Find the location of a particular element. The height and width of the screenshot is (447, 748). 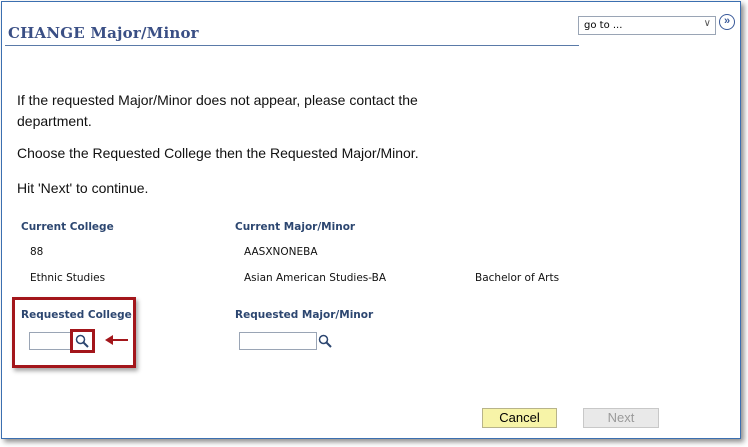

page-title: CHANGE Major/Minor is located at coordinates (103, 33).